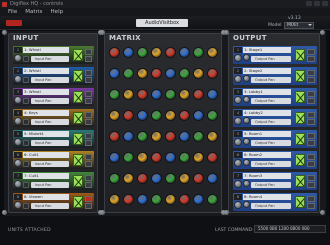 This screenshot has width=330, height=245. Describe the element at coordinates (317, 3) in the screenshot. I see `maximize-button` at that location.